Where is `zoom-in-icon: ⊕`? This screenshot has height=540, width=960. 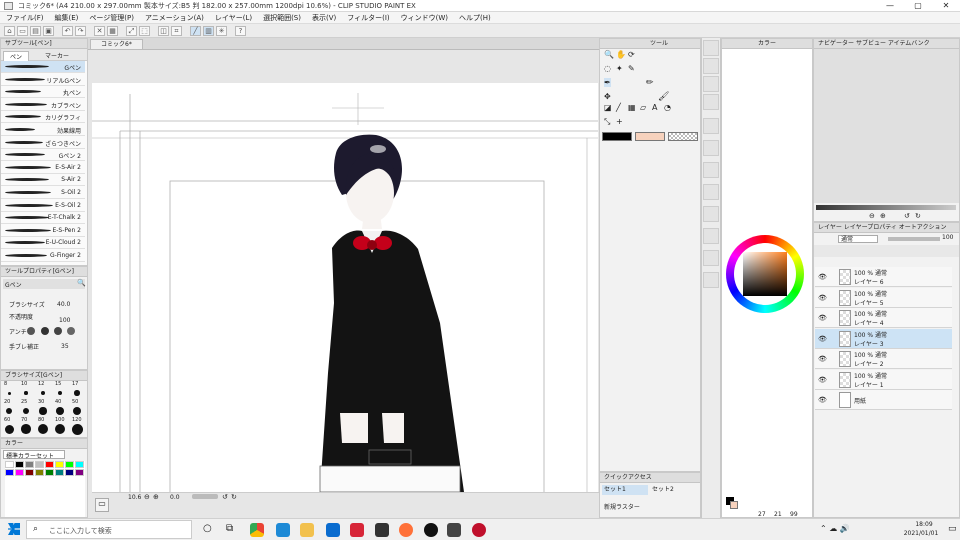
zoom-in-icon: ⊕ is located at coordinates (156, 497).